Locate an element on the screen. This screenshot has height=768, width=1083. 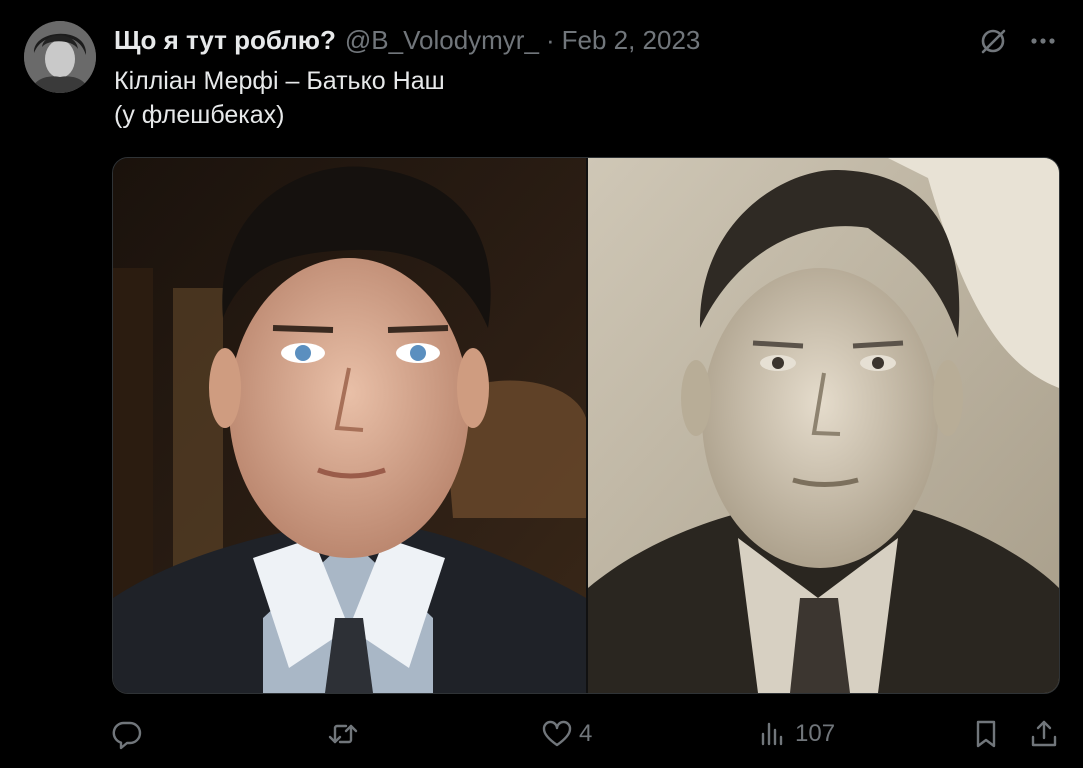
like-button: 4 is located at coordinates (566, 734).